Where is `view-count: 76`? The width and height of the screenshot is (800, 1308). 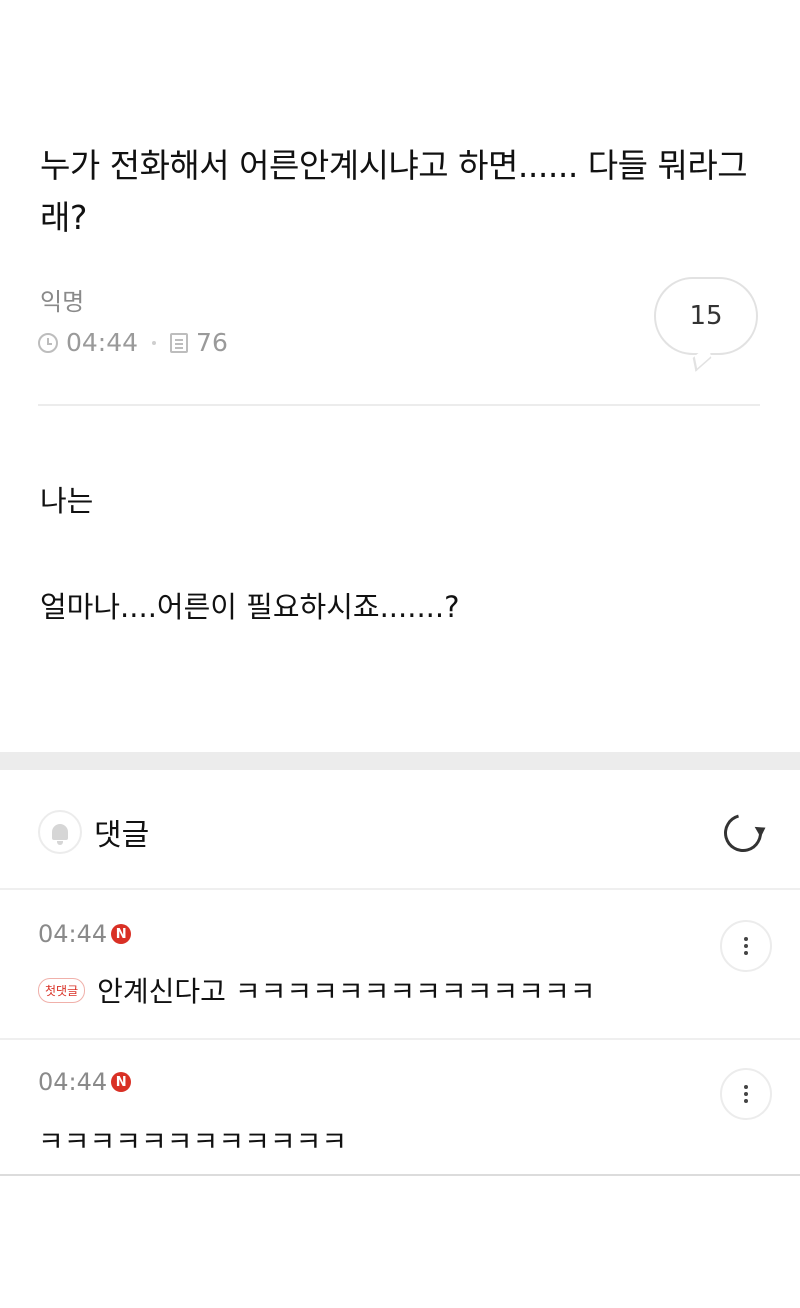 view-count: 76 is located at coordinates (212, 342).